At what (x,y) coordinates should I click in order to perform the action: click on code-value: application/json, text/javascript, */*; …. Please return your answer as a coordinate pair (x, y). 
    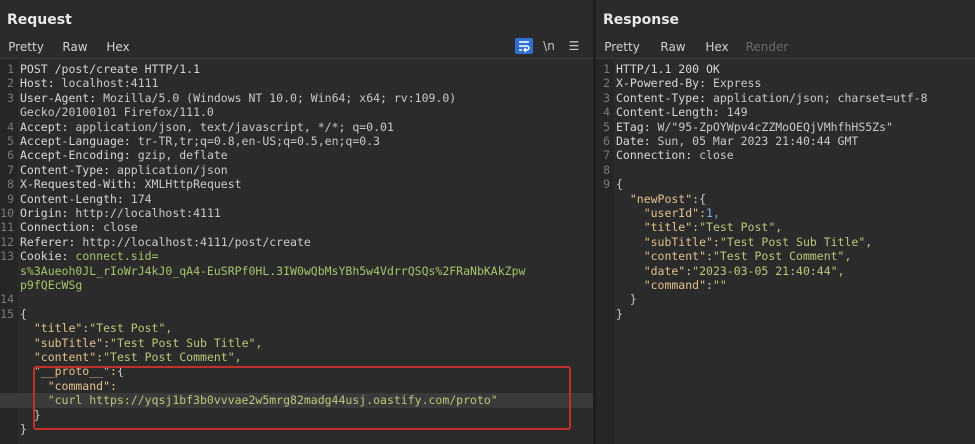
    Looking at the image, I should click on (231, 126).